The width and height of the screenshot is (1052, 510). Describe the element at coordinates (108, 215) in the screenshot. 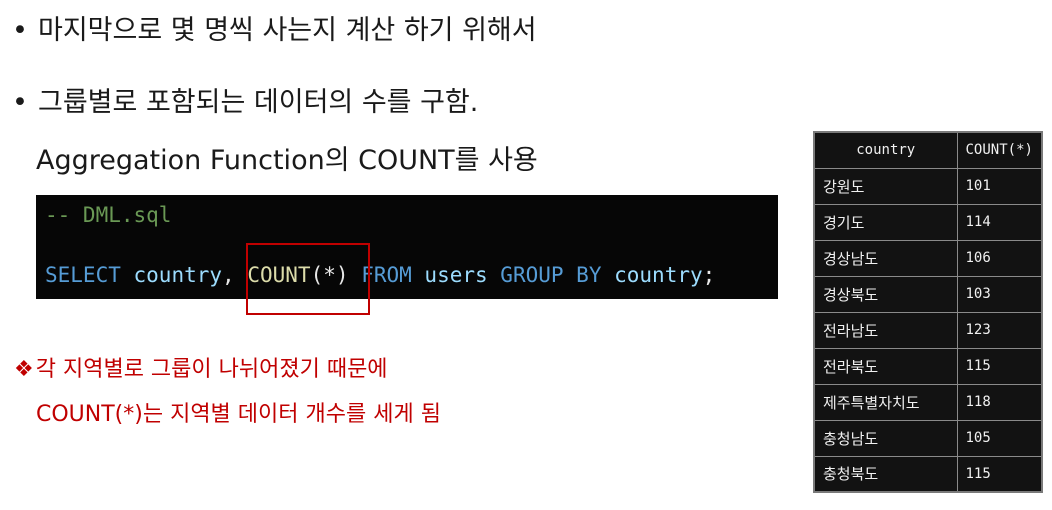

I see `code-comment: -- DML.sql` at that location.